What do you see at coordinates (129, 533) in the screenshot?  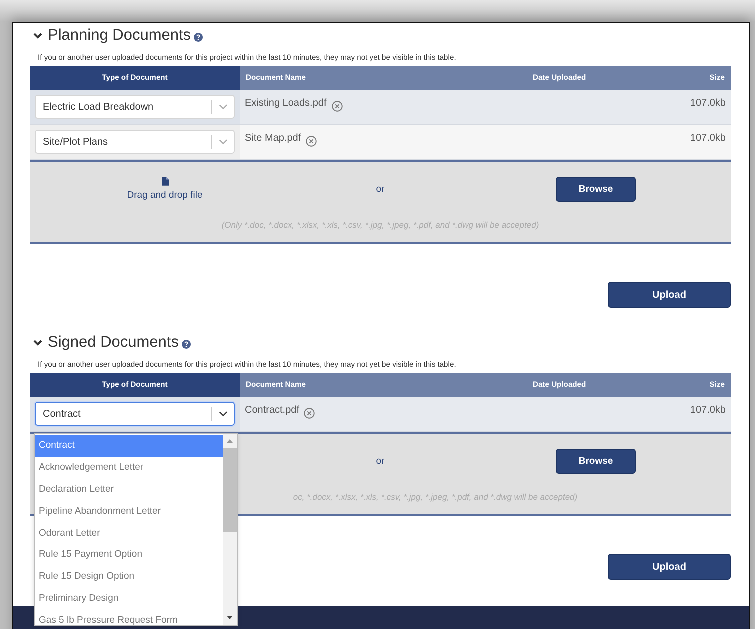 I see `dropdown-option: Odorant Letter` at bounding box center [129, 533].